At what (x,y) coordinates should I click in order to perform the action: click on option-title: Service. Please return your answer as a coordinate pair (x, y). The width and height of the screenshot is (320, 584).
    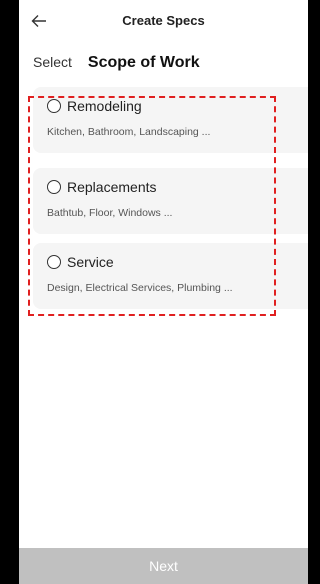
    Looking at the image, I should click on (90, 262).